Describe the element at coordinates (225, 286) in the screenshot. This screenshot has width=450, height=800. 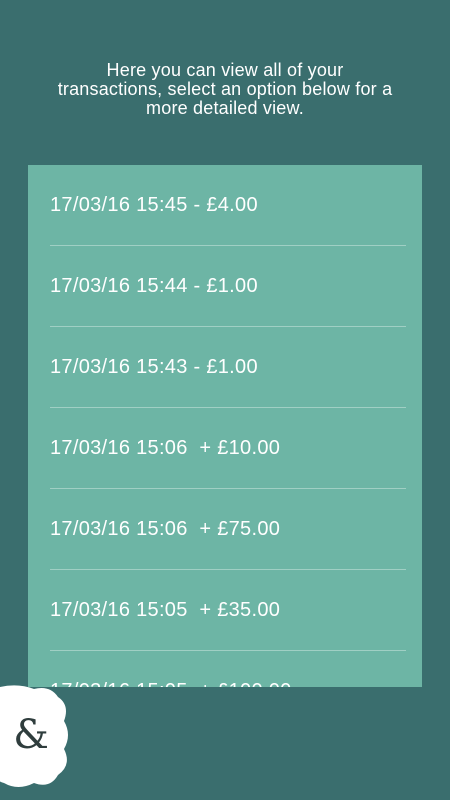
I see `transaction-item: 17/03/16 15:44 - £1.00` at that location.